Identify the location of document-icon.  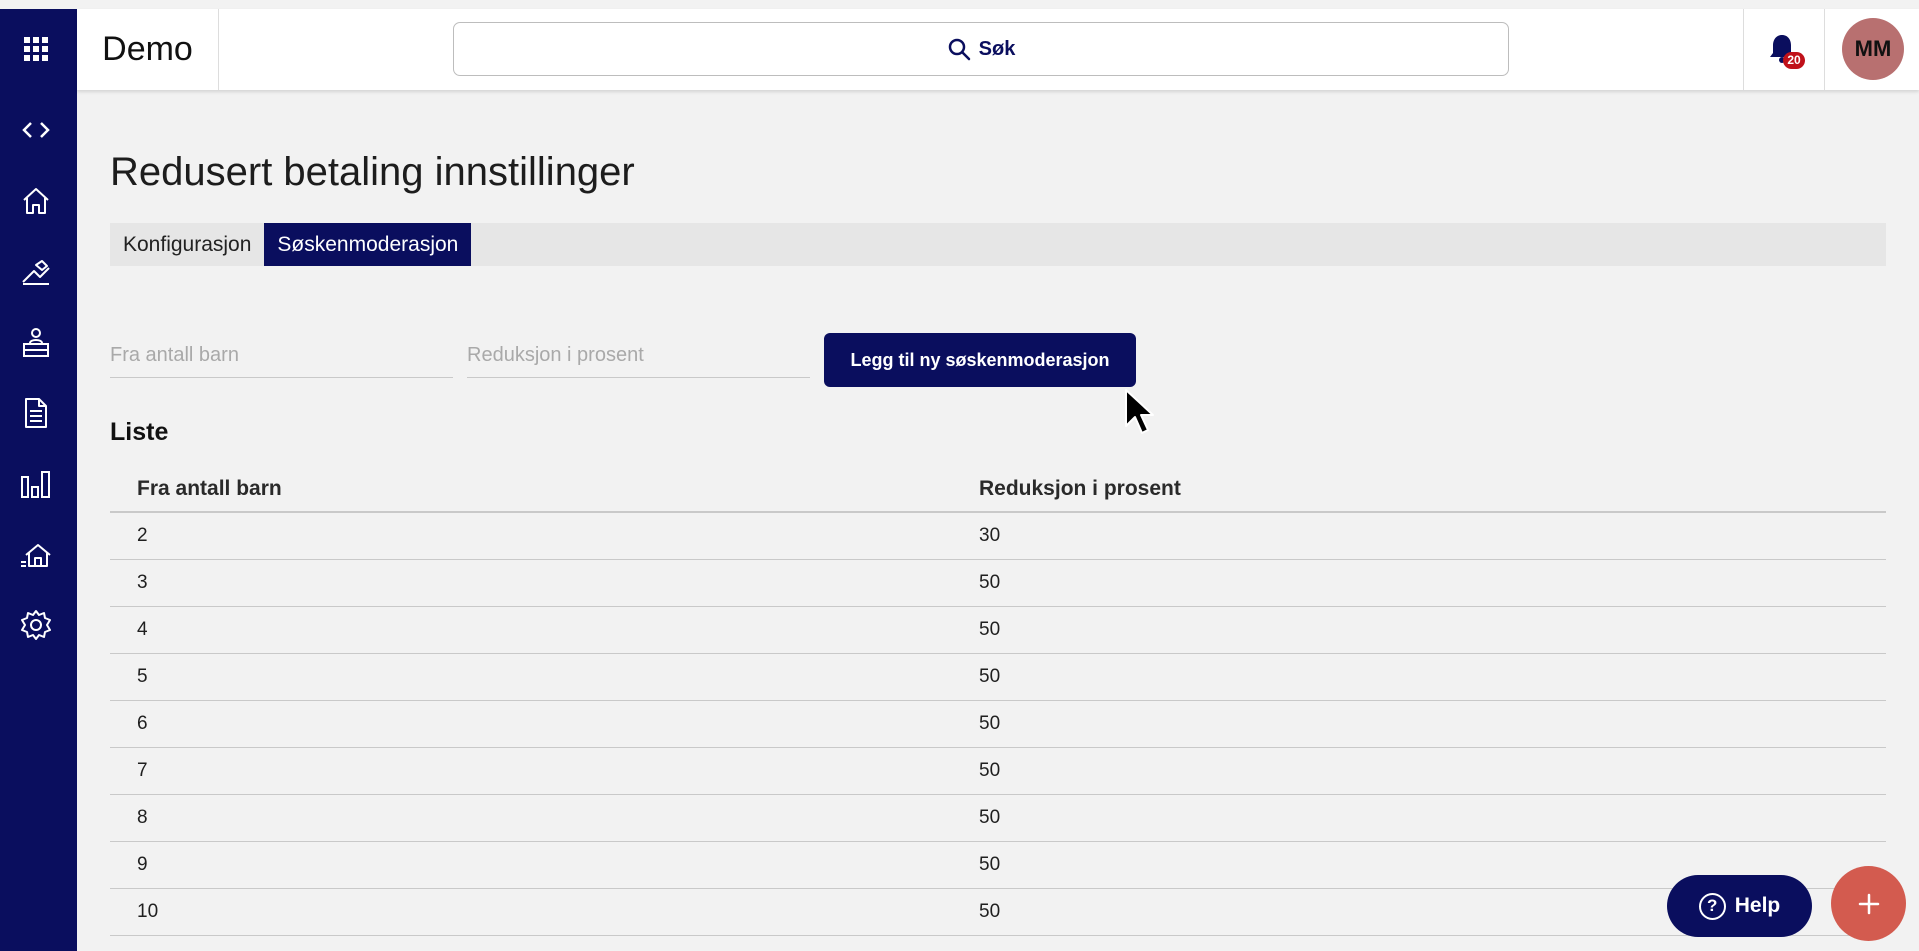
(36, 413).